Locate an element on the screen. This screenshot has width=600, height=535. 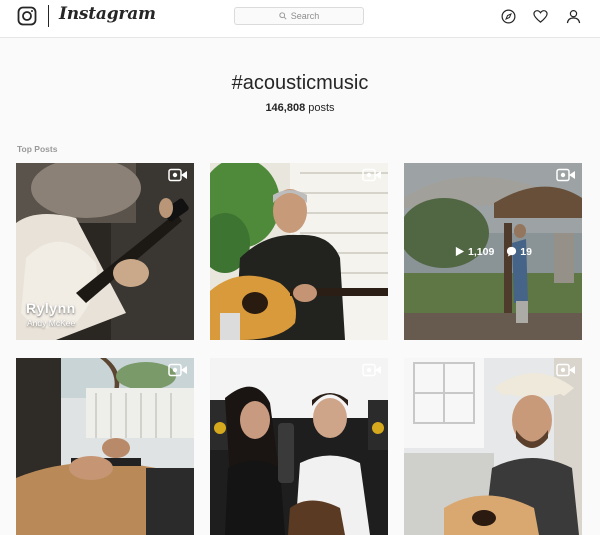
top-navigation-bar: Instagram Search is located at coordinates (300, 19).